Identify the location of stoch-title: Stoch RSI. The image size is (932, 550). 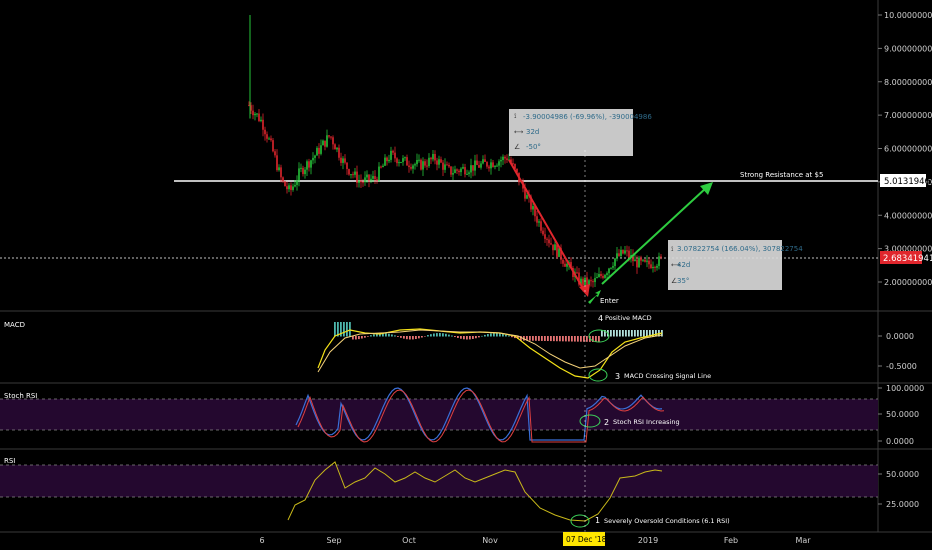
(20, 396).